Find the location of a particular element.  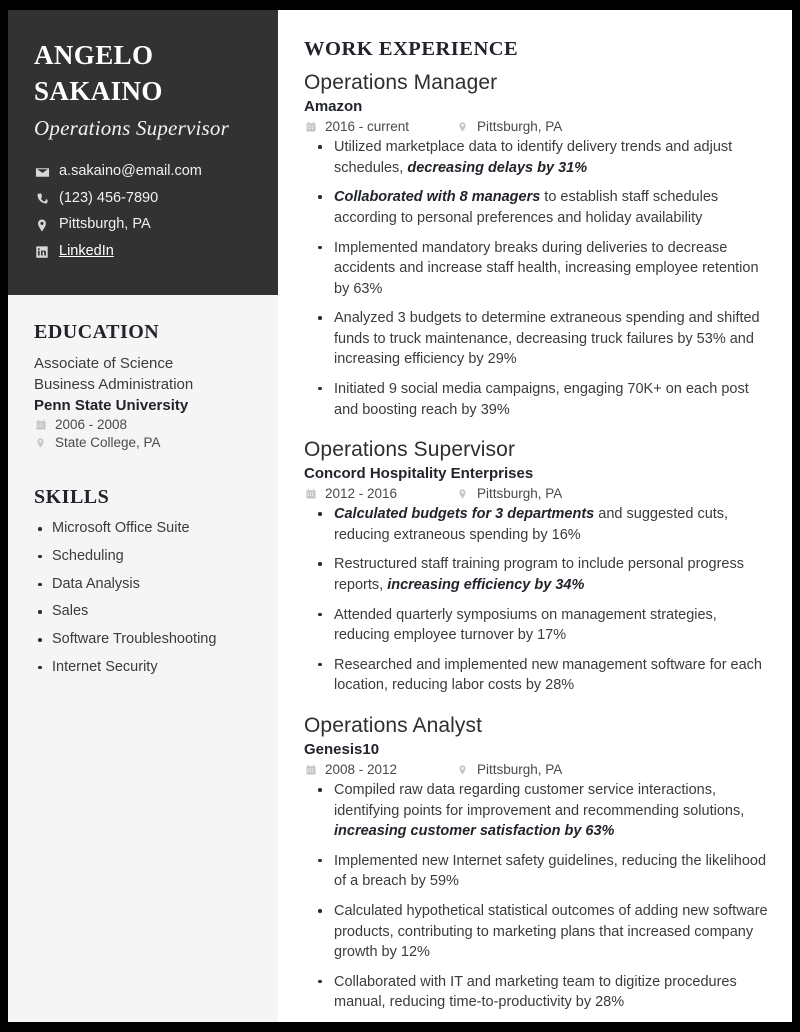

education-heading: EDUCATION is located at coordinates (97, 331).